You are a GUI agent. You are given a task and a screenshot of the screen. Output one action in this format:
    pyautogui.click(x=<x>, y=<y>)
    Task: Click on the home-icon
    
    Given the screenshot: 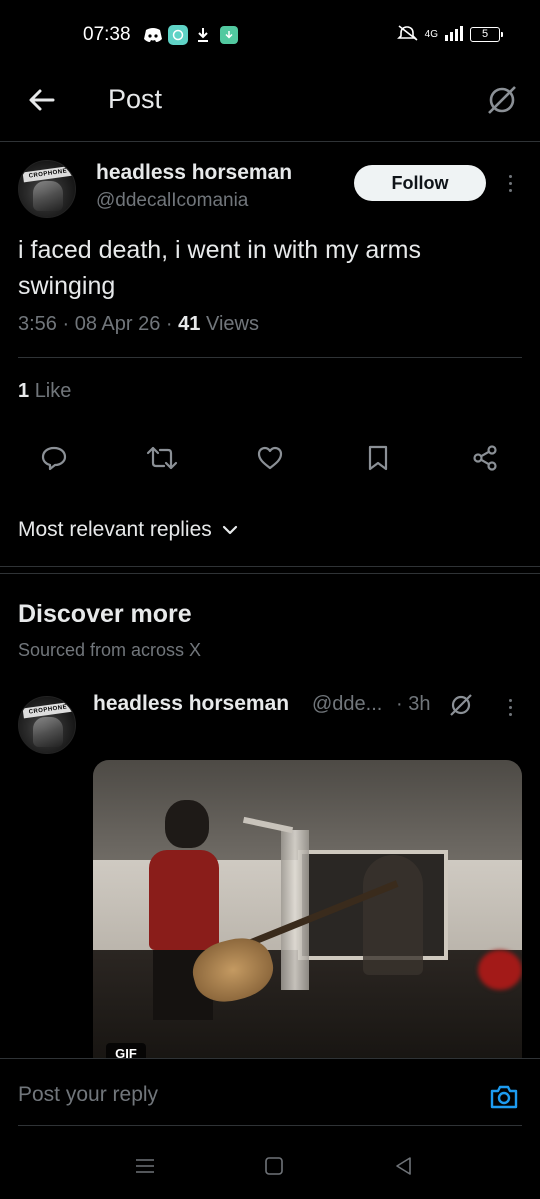 What is the action you would take?
    pyautogui.click(x=274, y=1166)
    